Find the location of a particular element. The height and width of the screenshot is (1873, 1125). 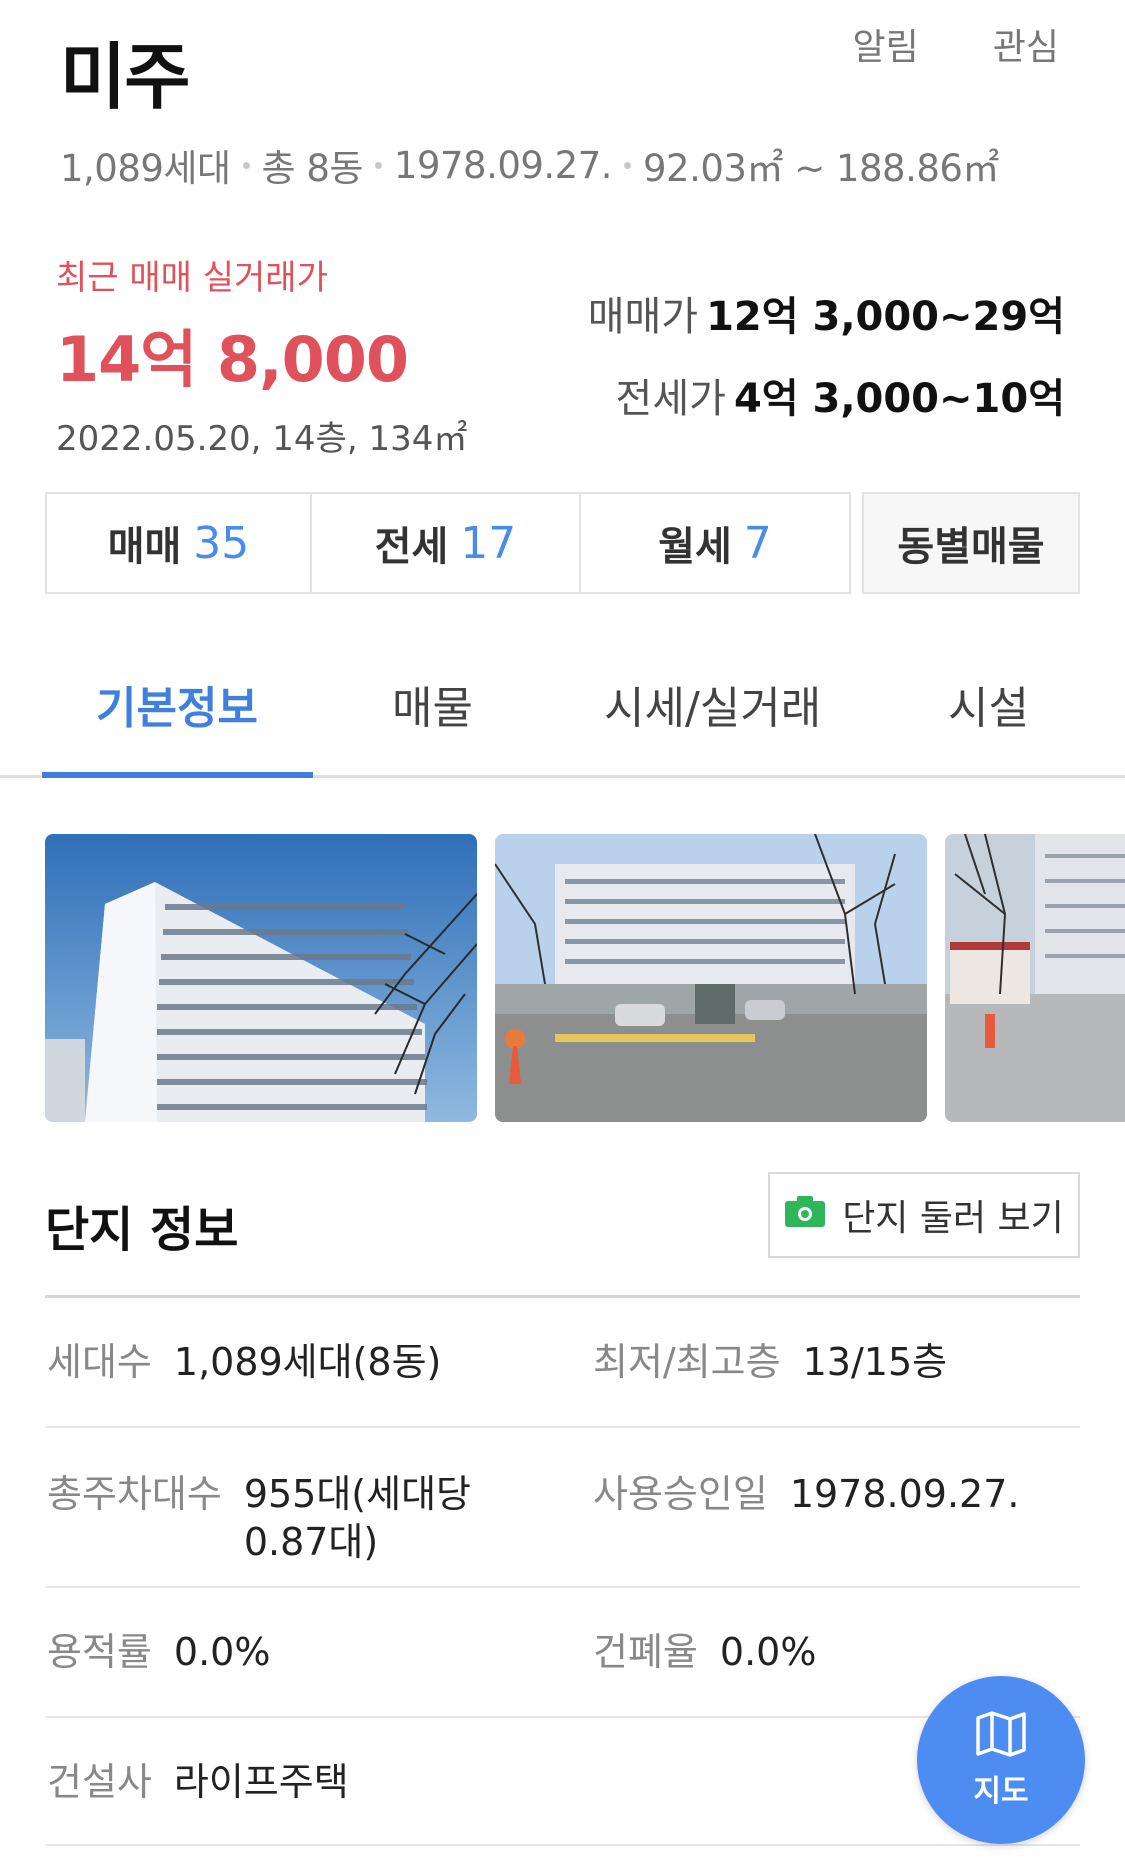

tab-facilities: 시설 is located at coordinates (988, 704).